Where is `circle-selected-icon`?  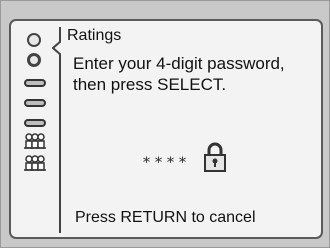
circle-selected-icon is located at coordinates (34, 60).